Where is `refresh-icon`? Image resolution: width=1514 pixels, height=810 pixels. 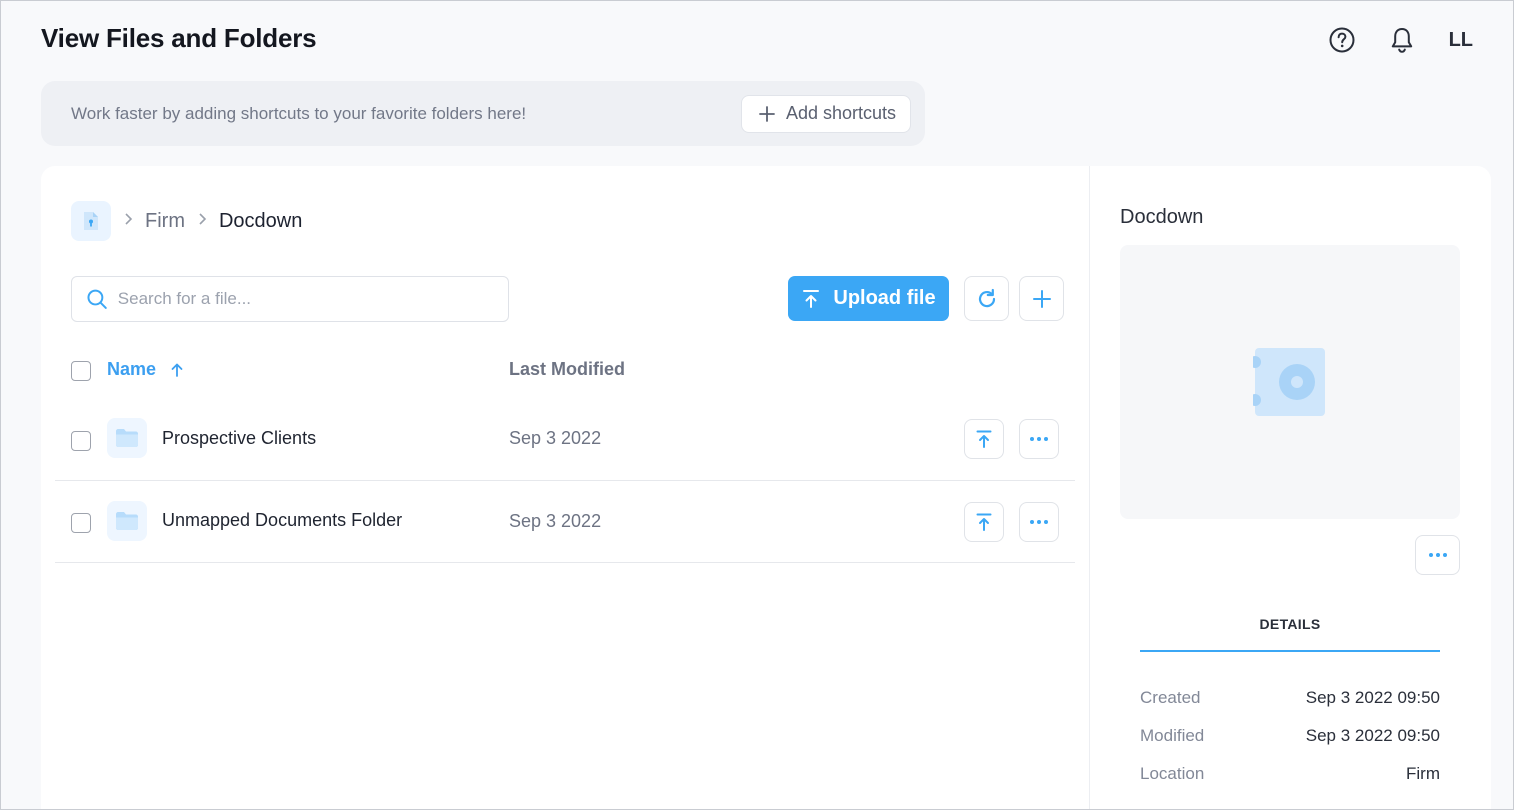 refresh-icon is located at coordinates (986, 297).